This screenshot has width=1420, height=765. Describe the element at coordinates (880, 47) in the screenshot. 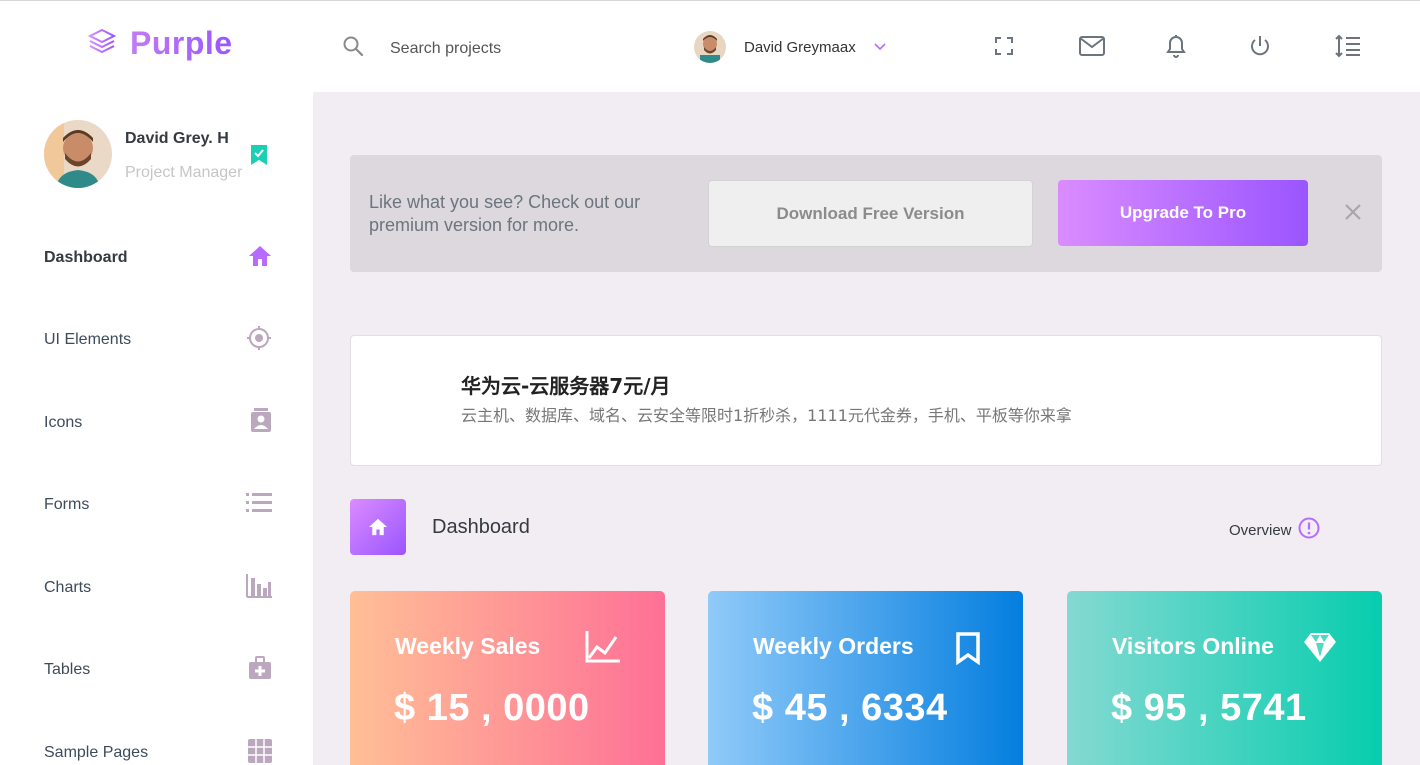

I see `chevron-down-icon` at that location.